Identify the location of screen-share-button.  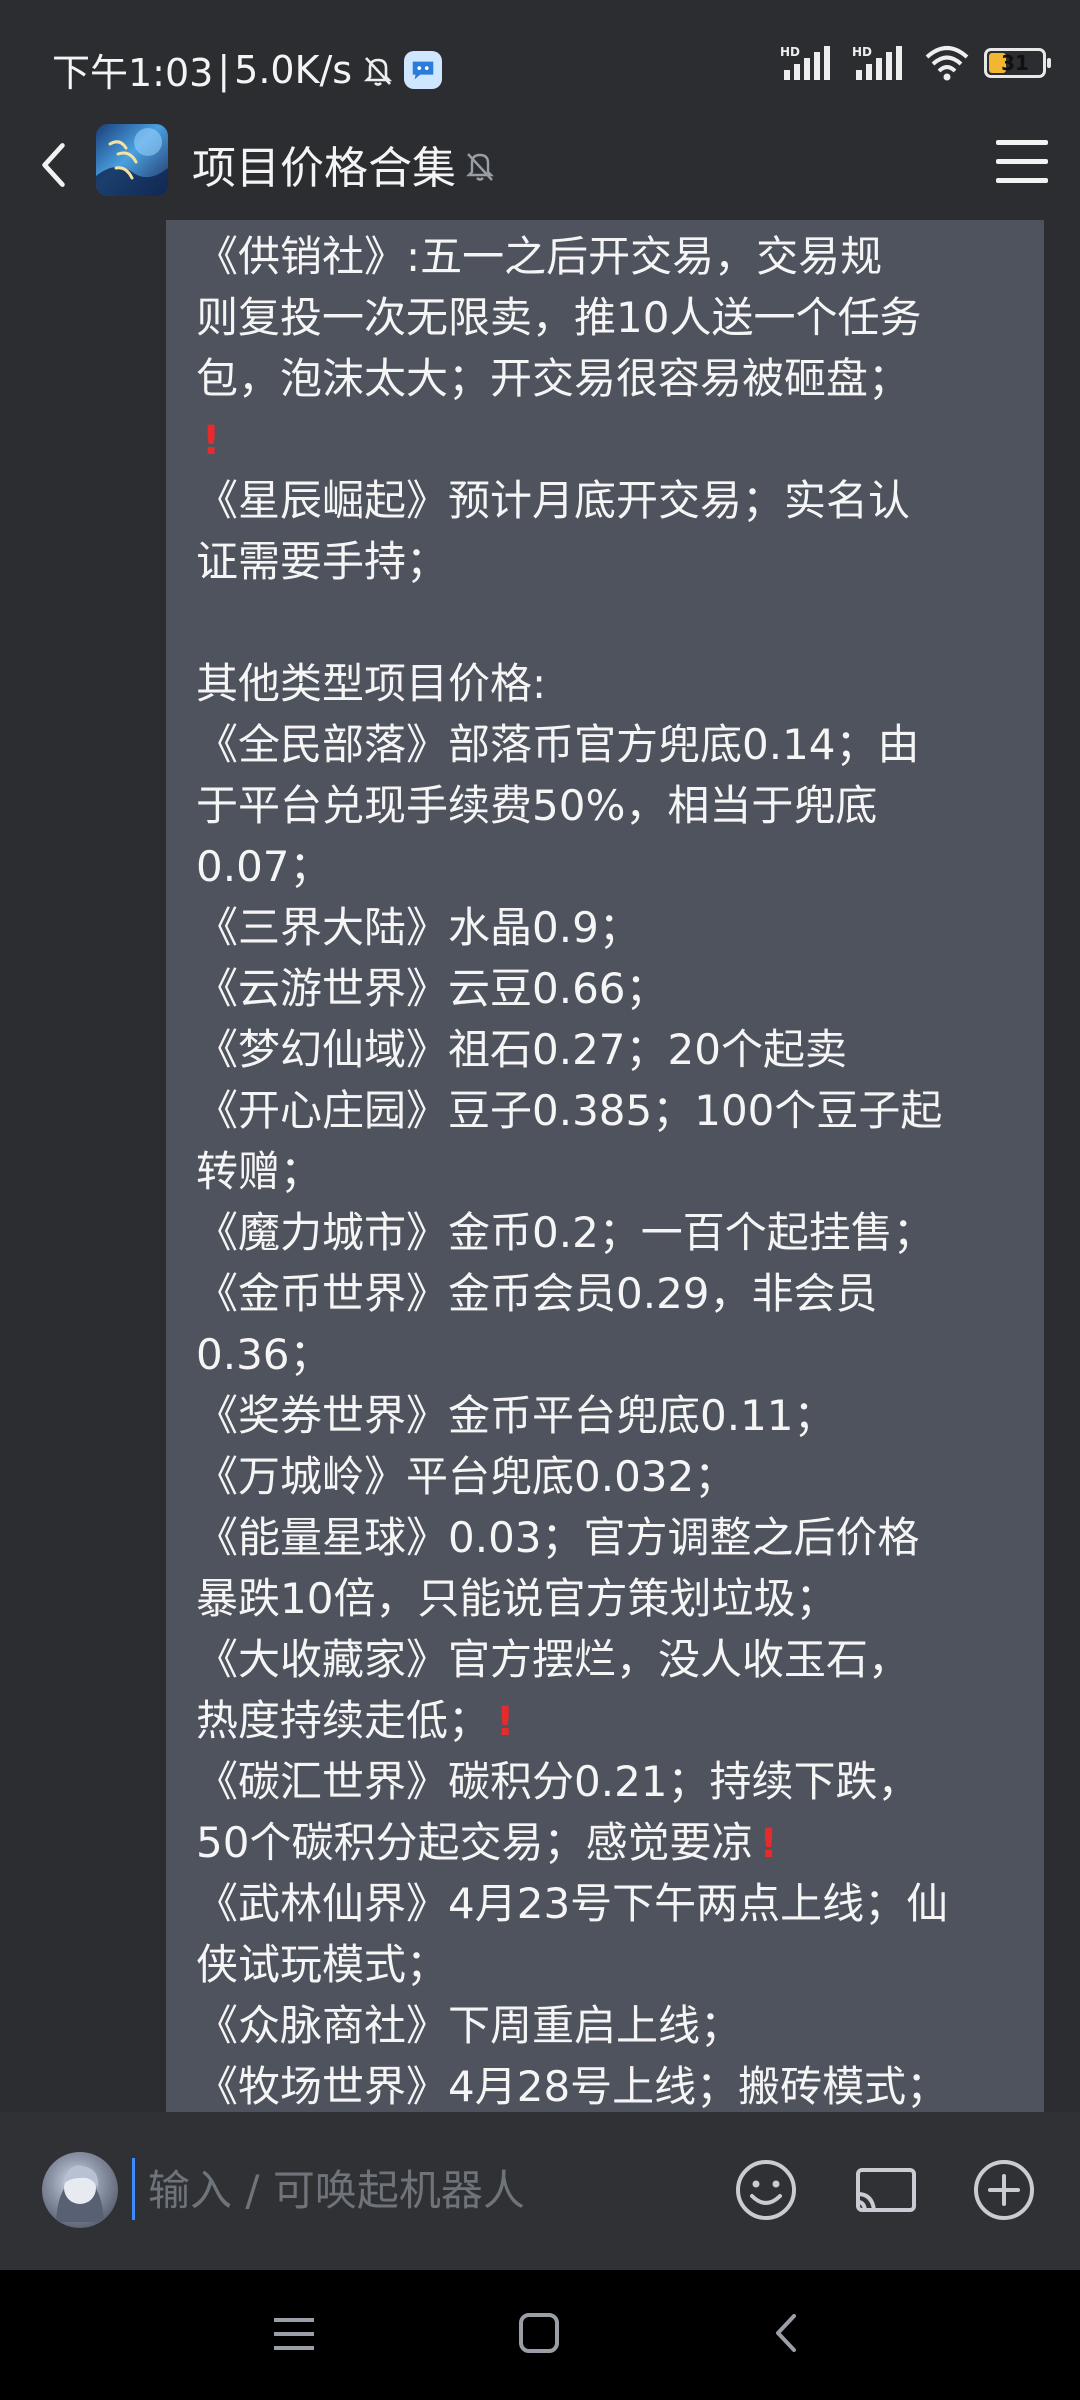
(886, 2190).